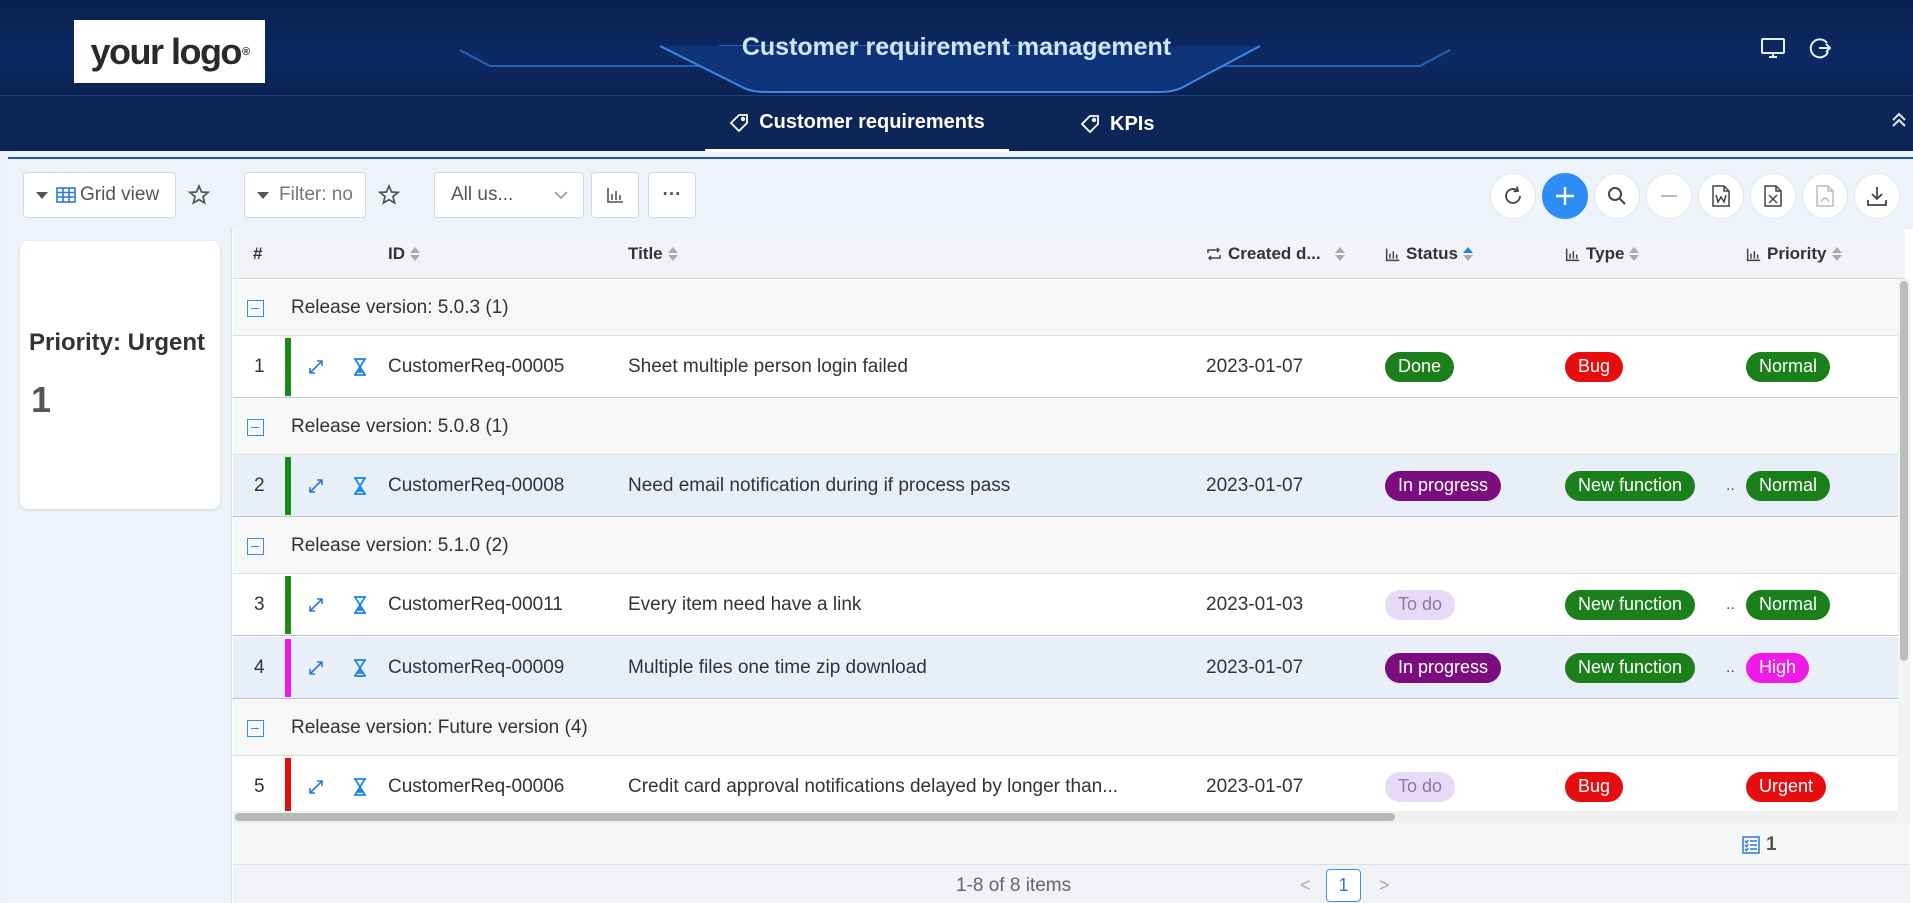 This screenshot has height=903, width=1913. I want to click on minus-icon, so click(1669, 196).